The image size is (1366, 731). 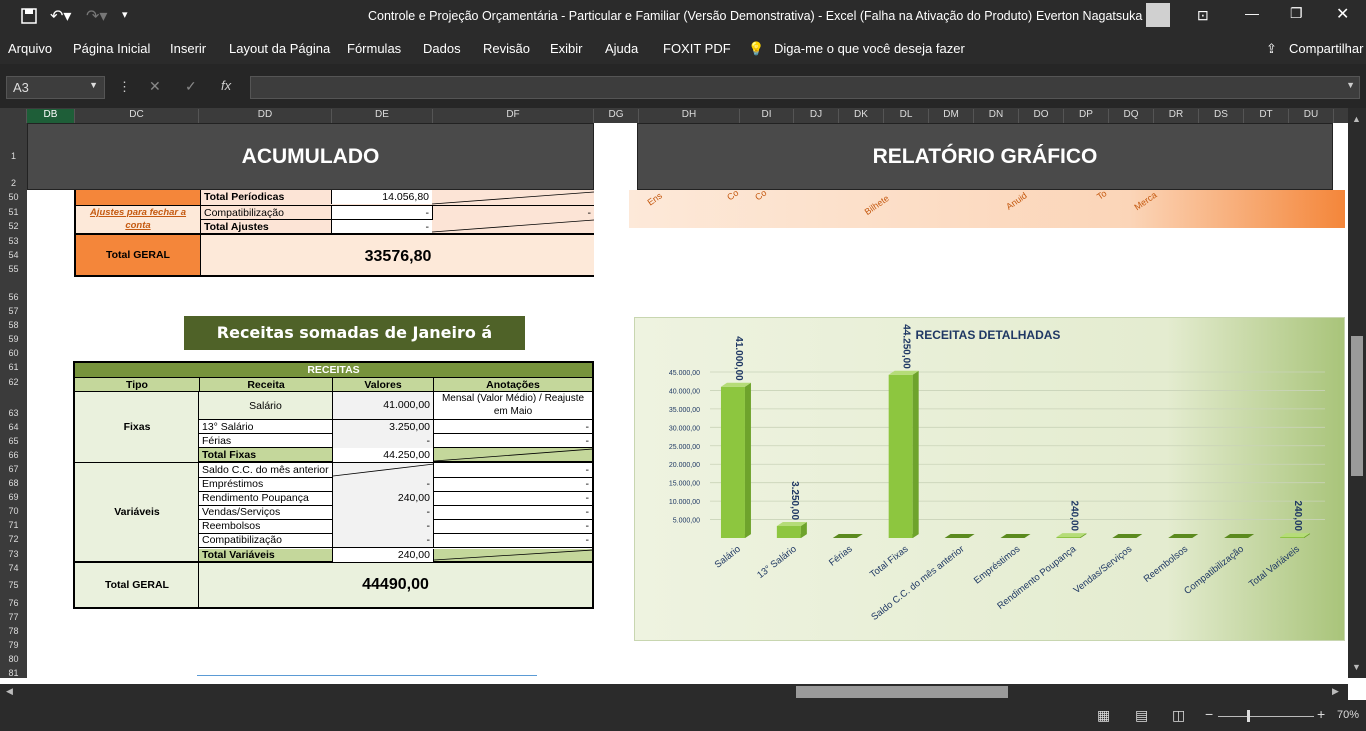 I want to click on col-header: DD, so click(x=265, y=116).